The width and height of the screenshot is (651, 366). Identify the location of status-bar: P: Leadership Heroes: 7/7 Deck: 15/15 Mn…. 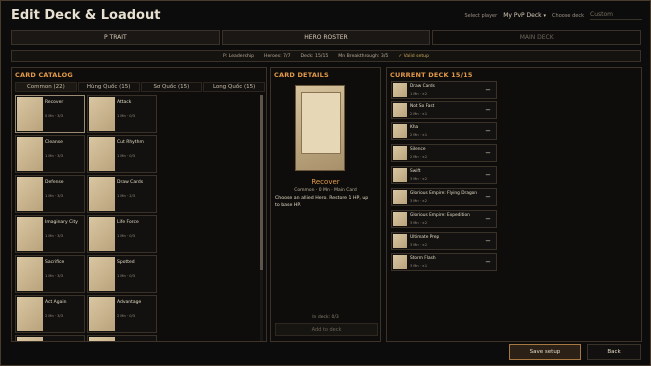
(326, 56).